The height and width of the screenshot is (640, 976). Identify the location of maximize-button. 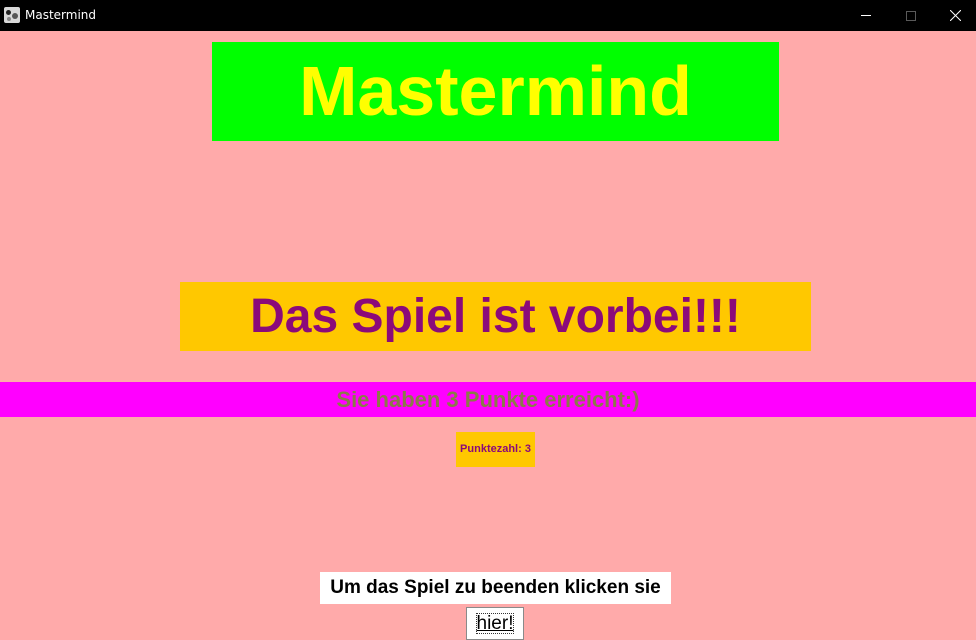
(910, 15).